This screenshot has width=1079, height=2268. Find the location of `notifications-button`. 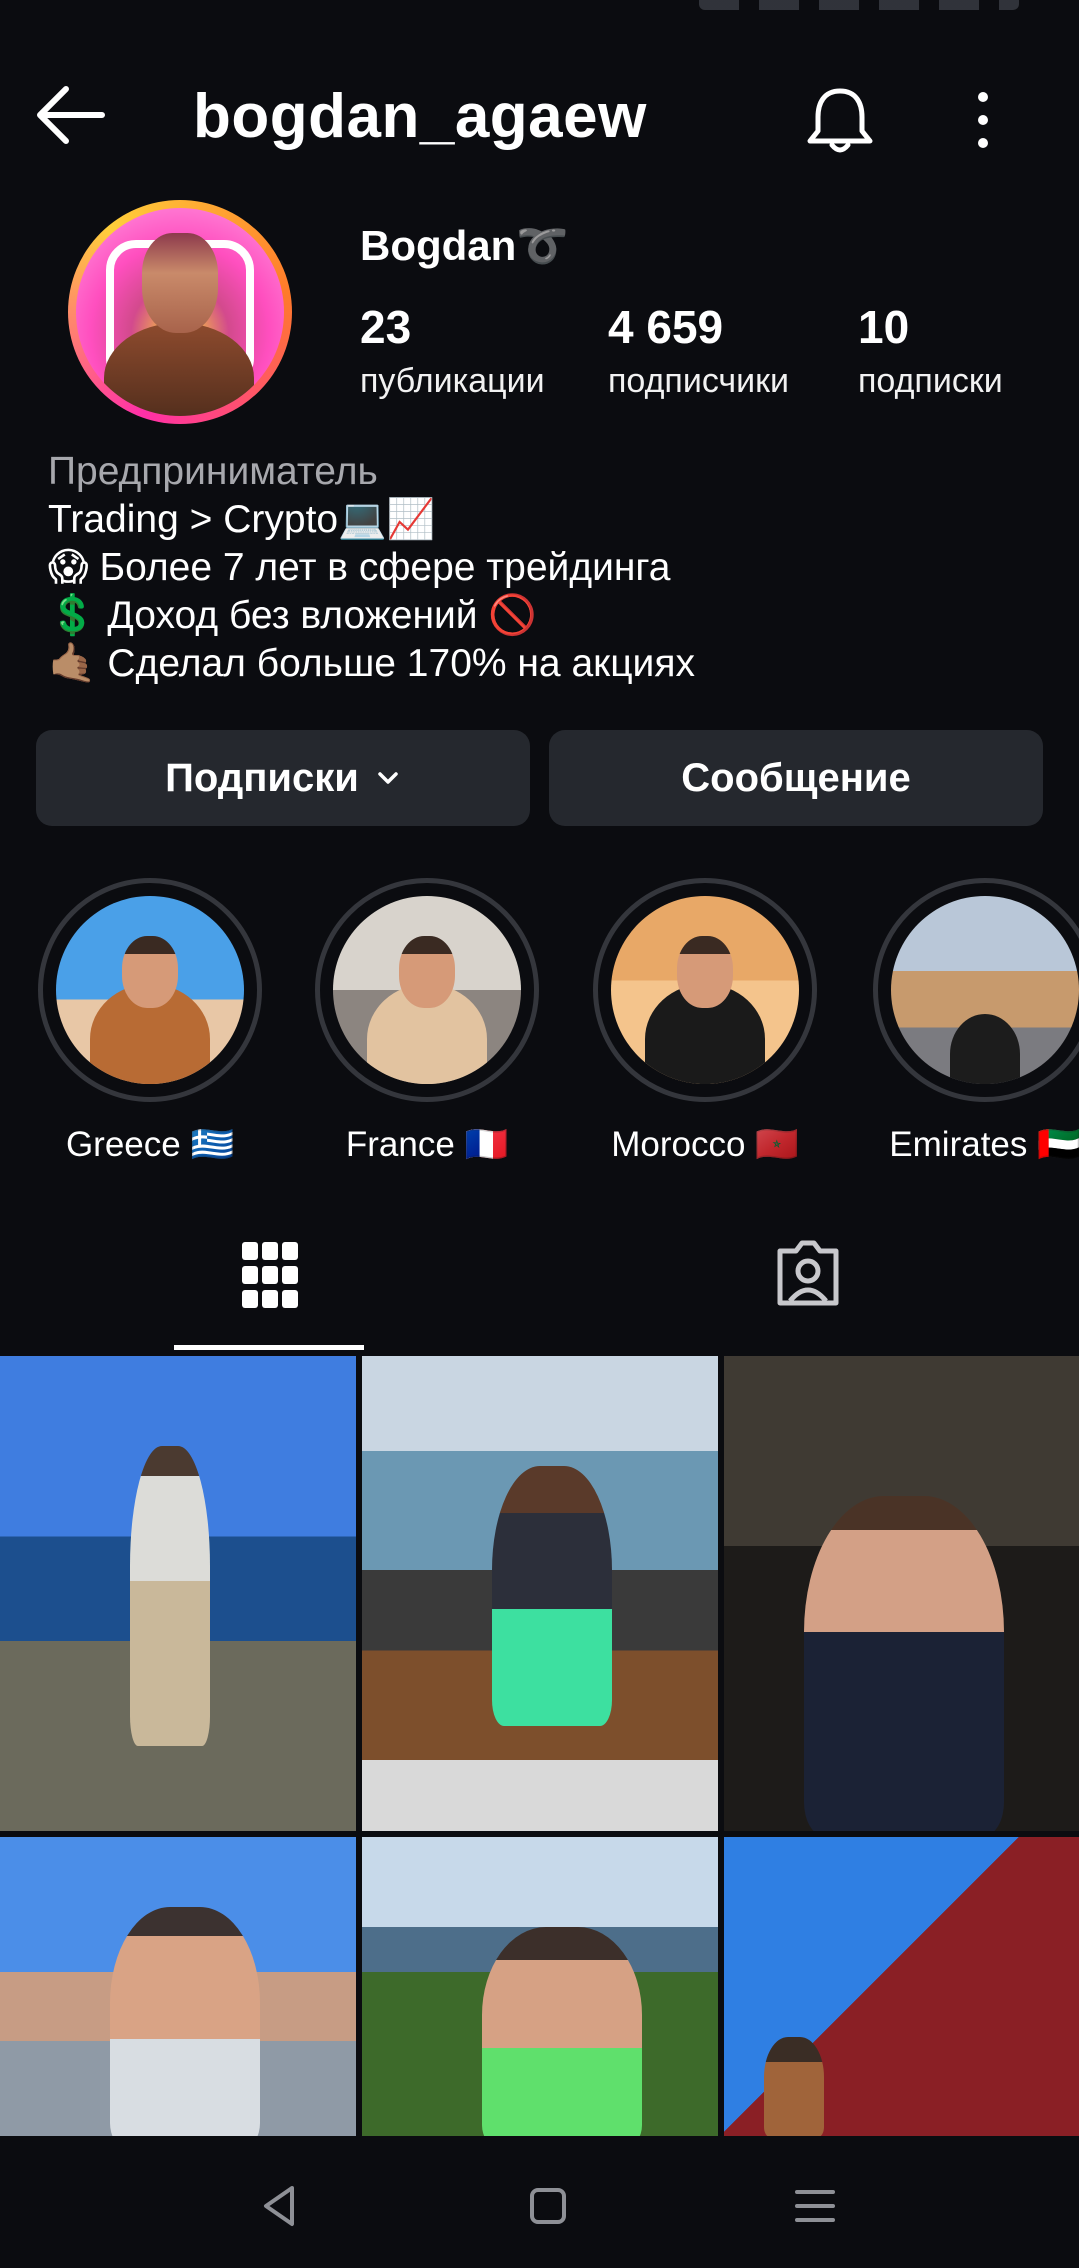

notifications-button is located at coordinates (840, 120).